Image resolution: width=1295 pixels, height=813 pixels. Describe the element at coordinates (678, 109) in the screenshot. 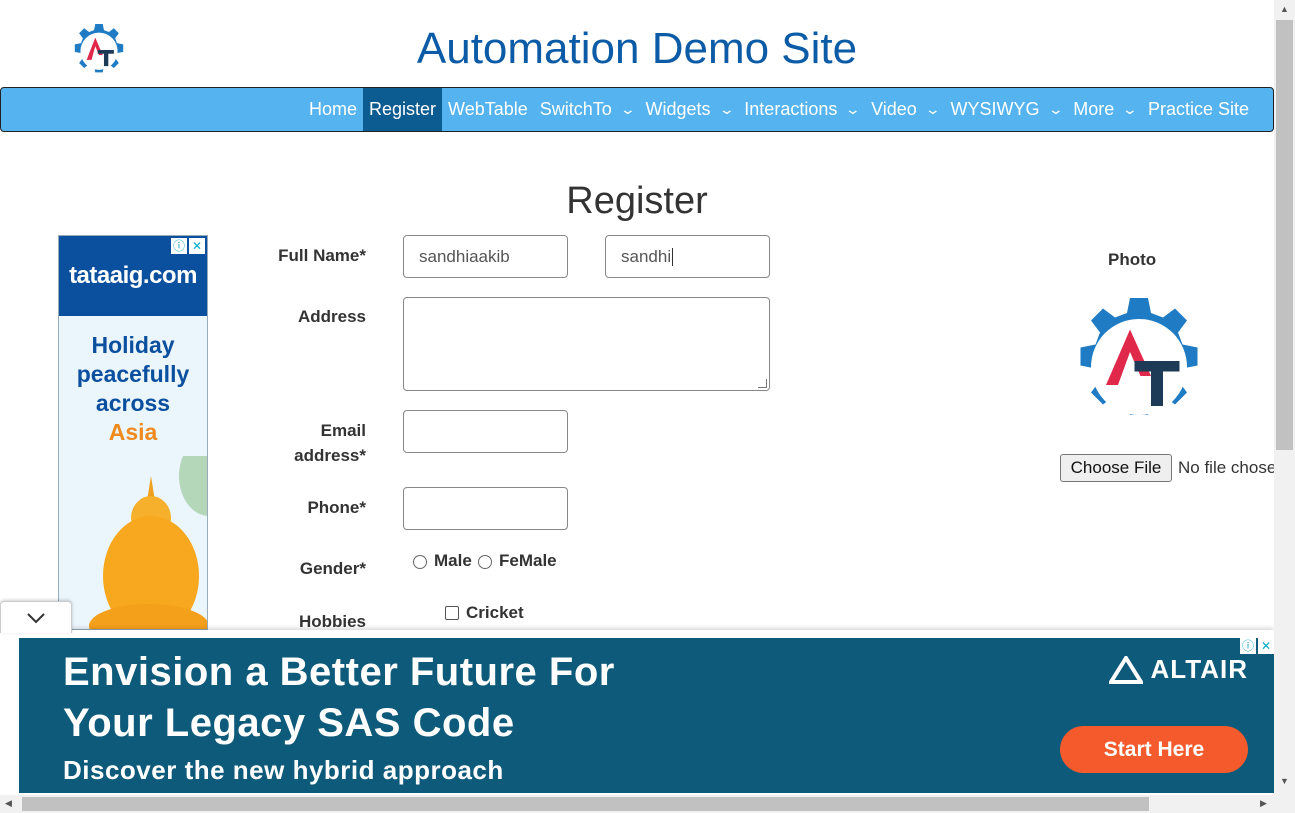

I see `nav-item-label: Widgets` at that location.